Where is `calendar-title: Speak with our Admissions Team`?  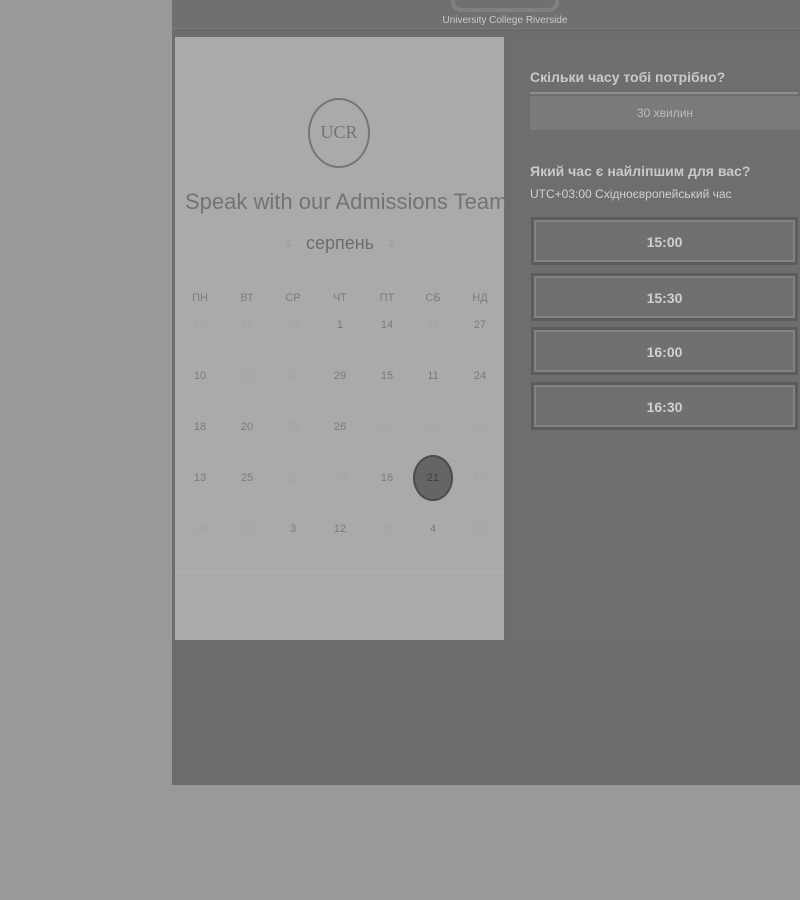
calendar-title: Speak with our Admissions Team is located at coordinates (346, 201).